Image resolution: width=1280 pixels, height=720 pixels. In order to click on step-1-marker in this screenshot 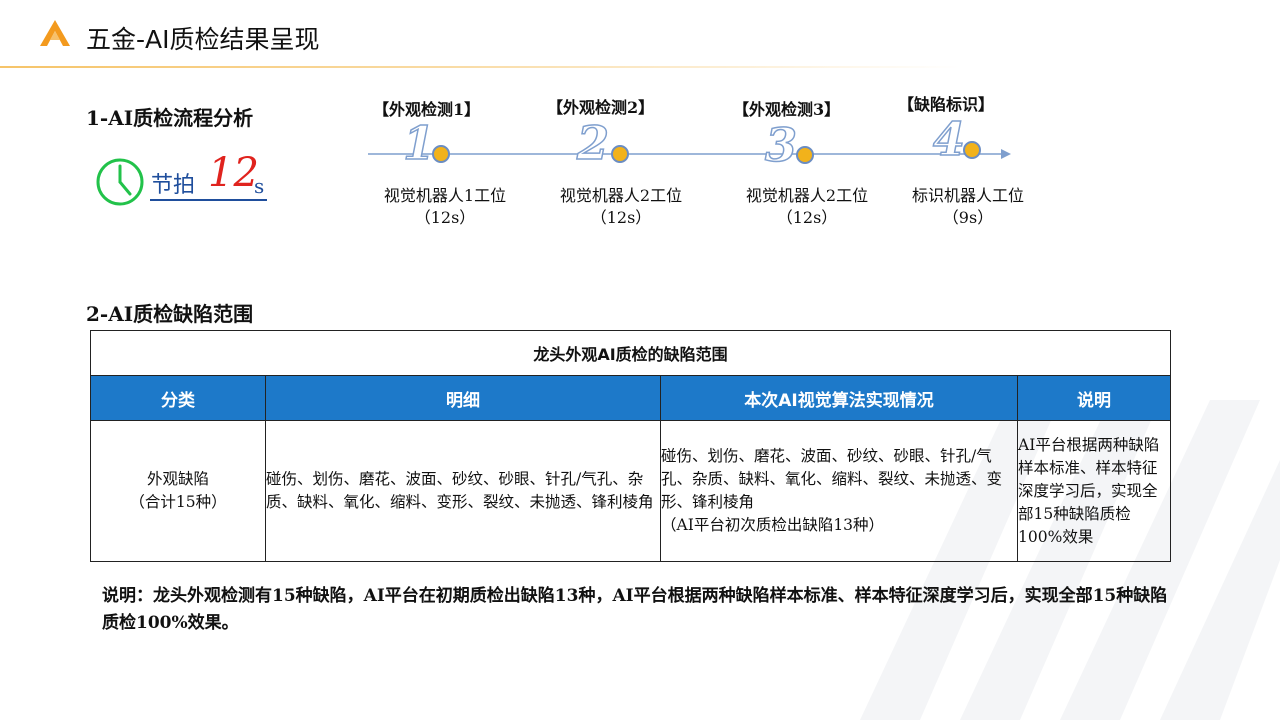, I will do `click(441, 154)`.